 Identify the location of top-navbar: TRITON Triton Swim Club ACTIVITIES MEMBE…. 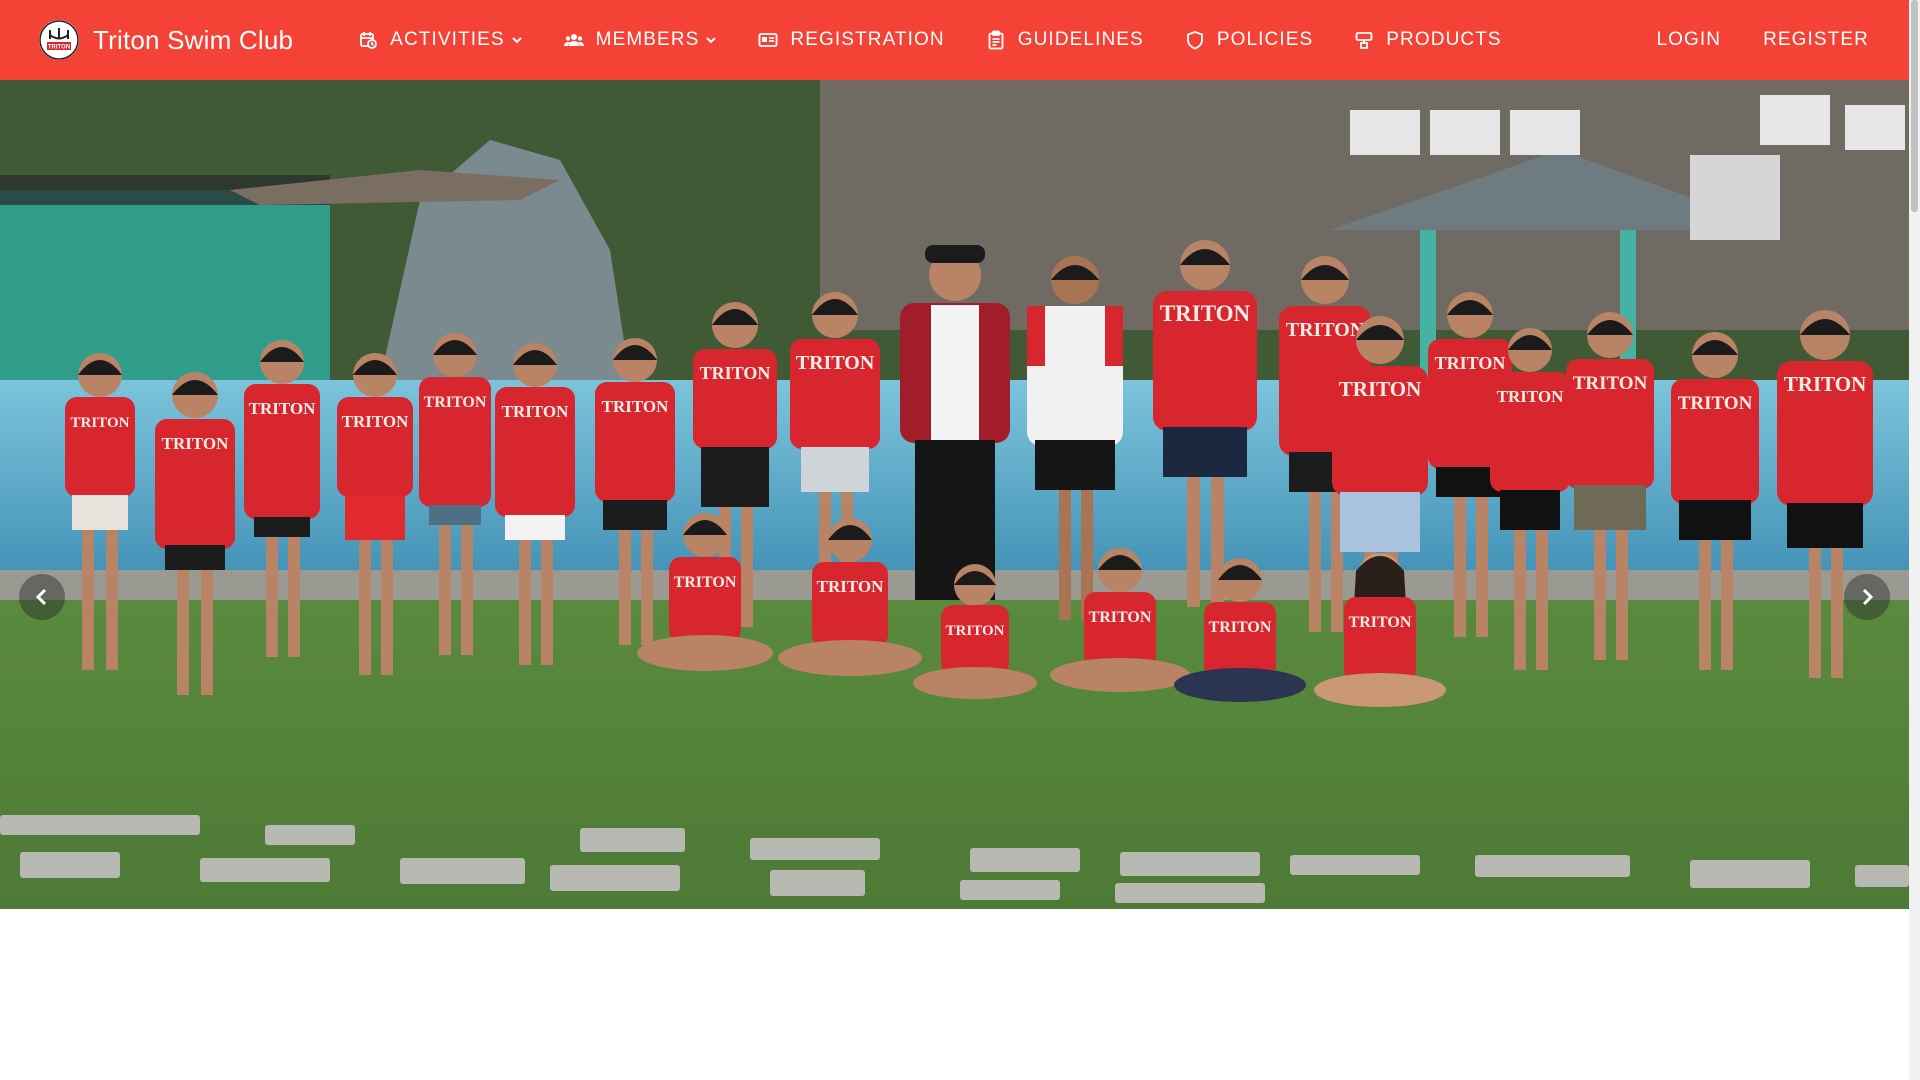
(954, 40).